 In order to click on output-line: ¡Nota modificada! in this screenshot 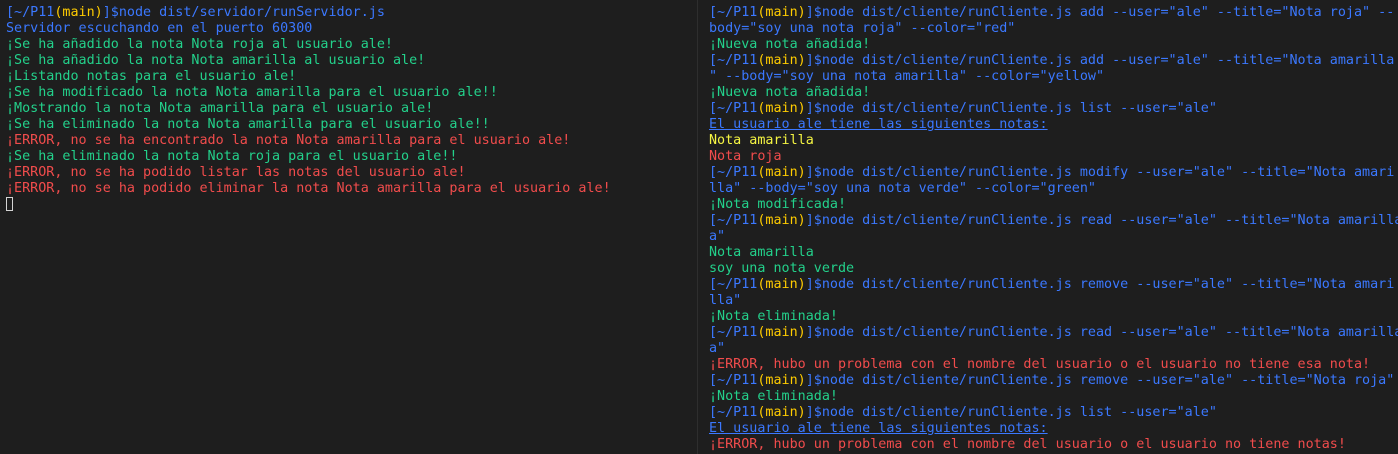, I will do `click(778, 204)`.